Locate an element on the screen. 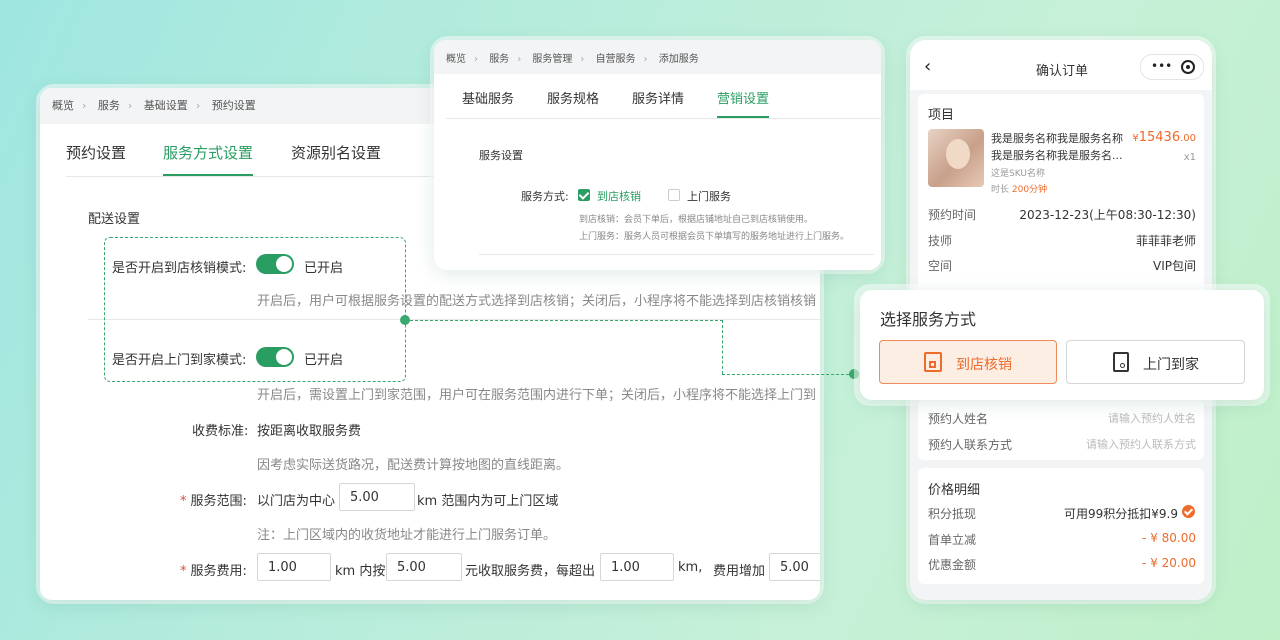 This screenshot has height=640, width=1280. service-range-label: * 服务范围: is located at coordinates (213, 499).